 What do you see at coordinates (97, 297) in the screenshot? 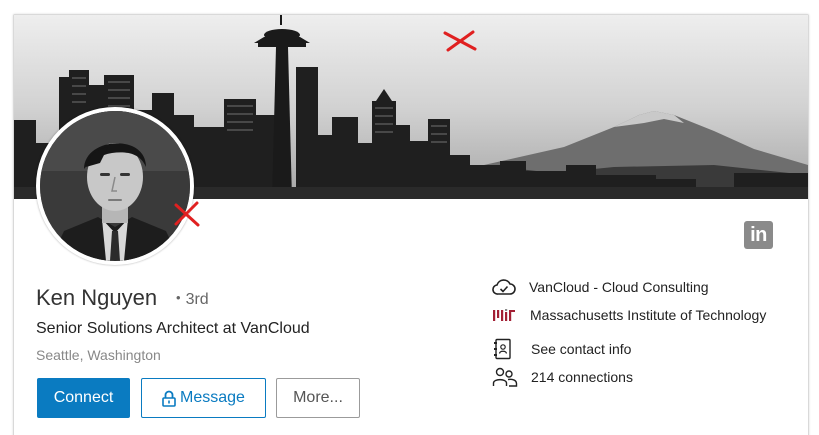
I see `profile-name: Ken Nguyen` at bounding box center [97, 297].